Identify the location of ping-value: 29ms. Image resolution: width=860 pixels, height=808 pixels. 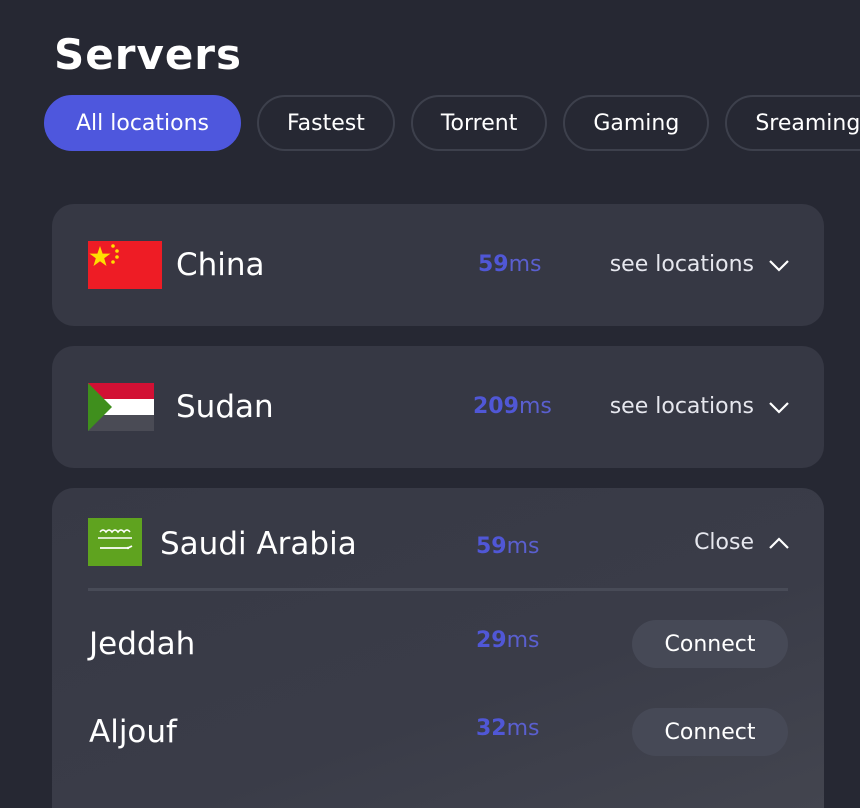
(508, 640).